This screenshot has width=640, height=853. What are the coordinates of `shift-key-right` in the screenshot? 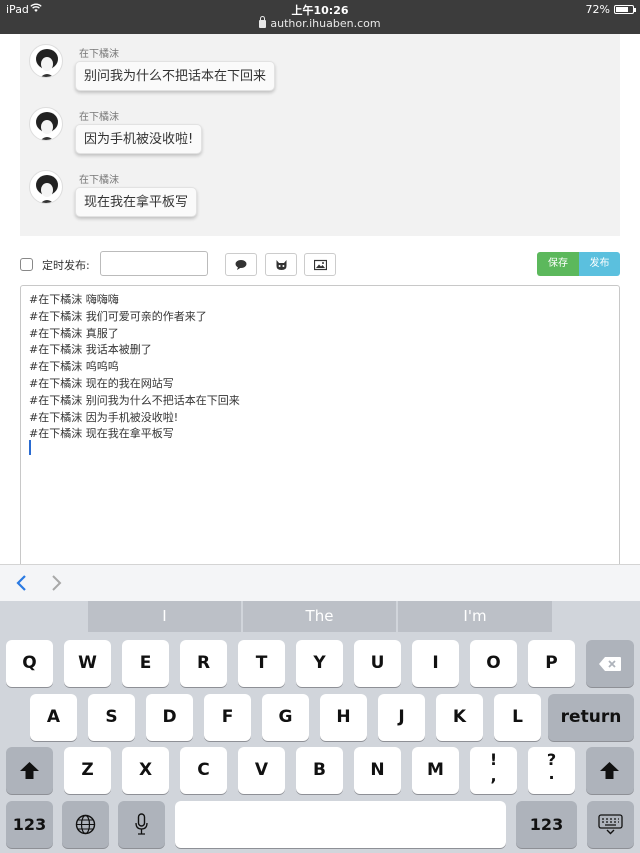 It's located at (610, 770).